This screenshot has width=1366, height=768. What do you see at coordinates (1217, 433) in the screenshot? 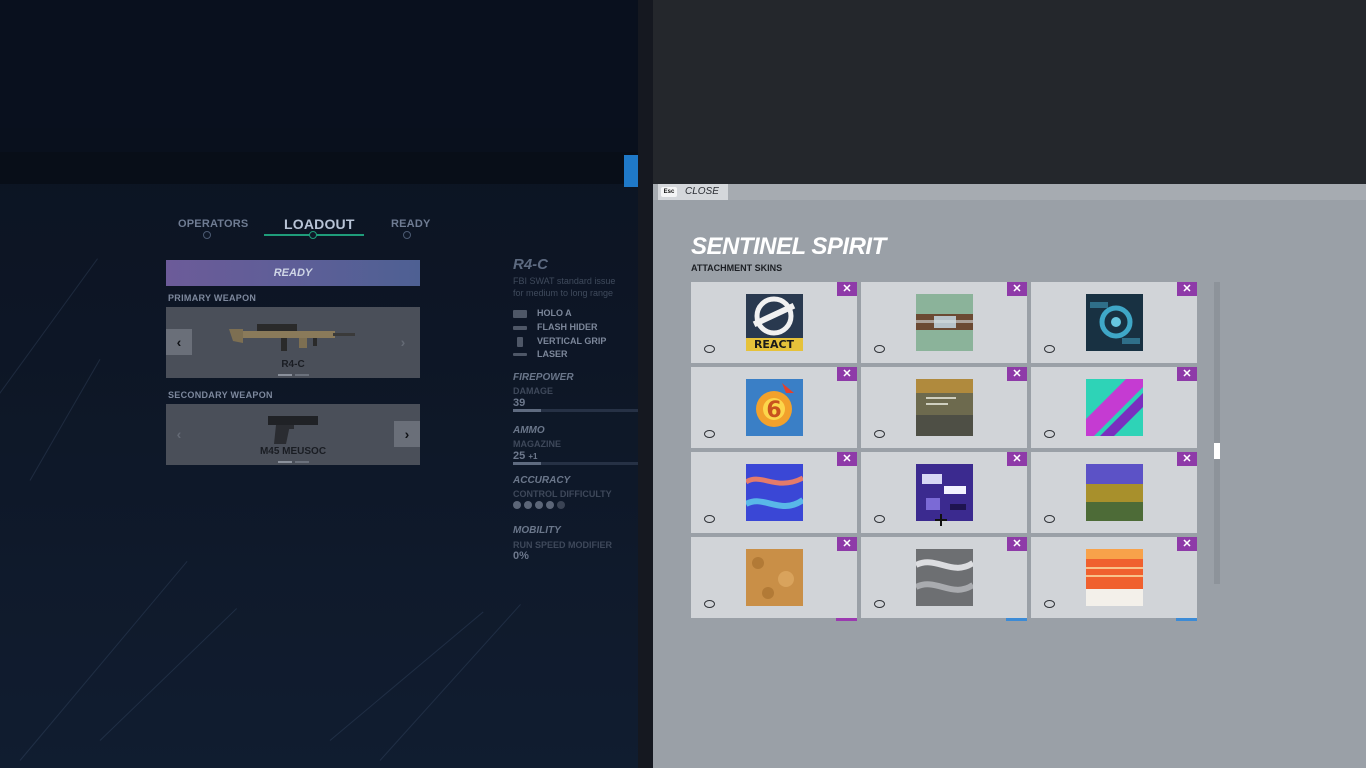
I see `scrollbar-track` at bounding box center [1217, 433].